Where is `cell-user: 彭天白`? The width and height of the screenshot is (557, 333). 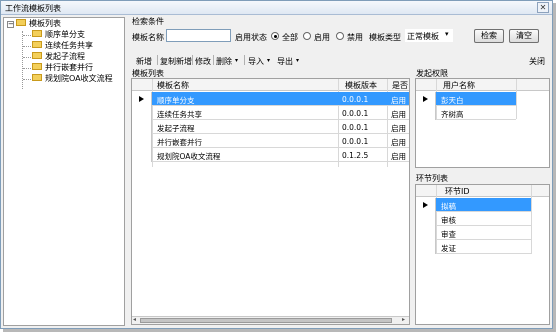 cell-user: 彭天白 is located at coordinates (452, 100).